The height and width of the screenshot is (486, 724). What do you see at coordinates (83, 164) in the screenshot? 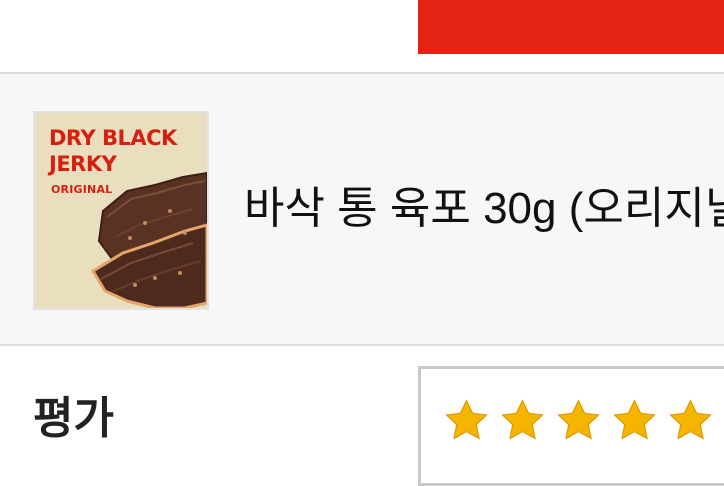
I see `thumbnail-brand-line2: JERKY` at bounding box center [83, 164].